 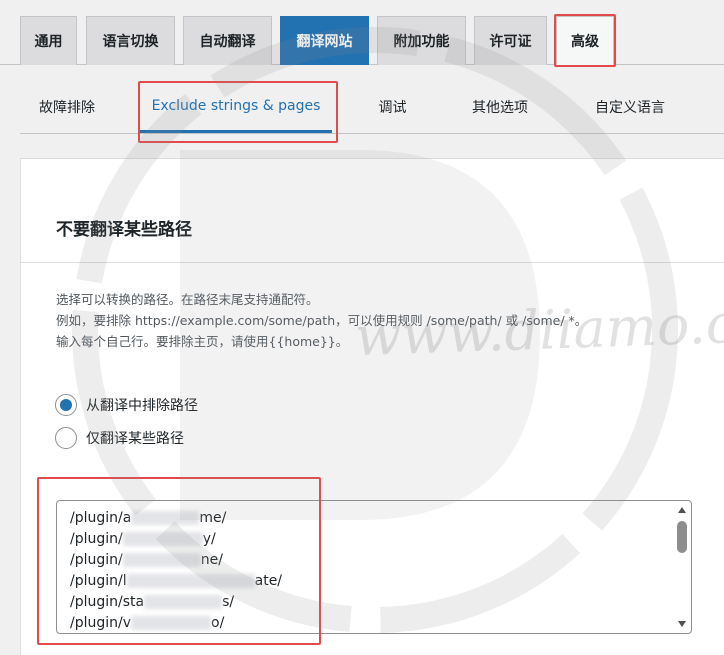 I want to click on settings-tab-bar: 通用 语言切换 自动翻译 翻译网站 附加功能 许可证 高级, so click(x=362, y=32).